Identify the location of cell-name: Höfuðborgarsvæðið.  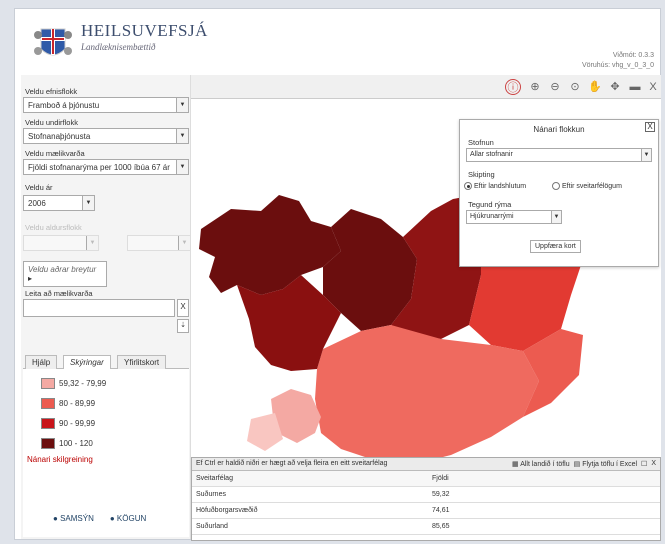
(227, 510).